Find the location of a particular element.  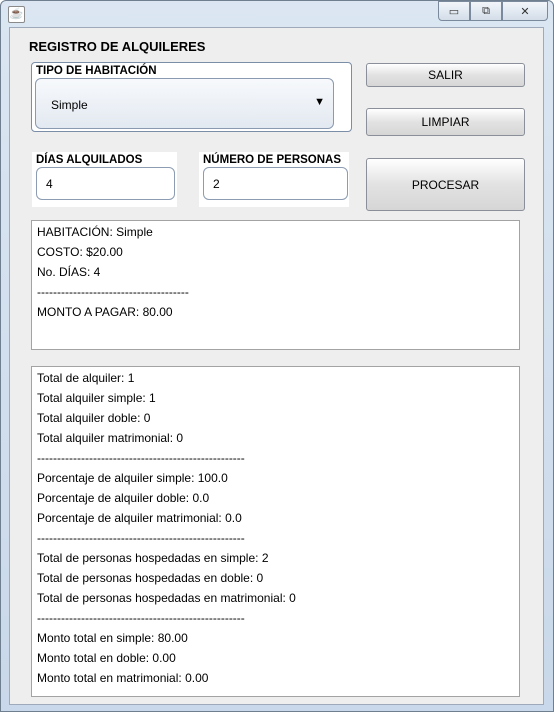

summary-line: Total alquiler matrimonial: 0 is located at coordinates (110, 438).